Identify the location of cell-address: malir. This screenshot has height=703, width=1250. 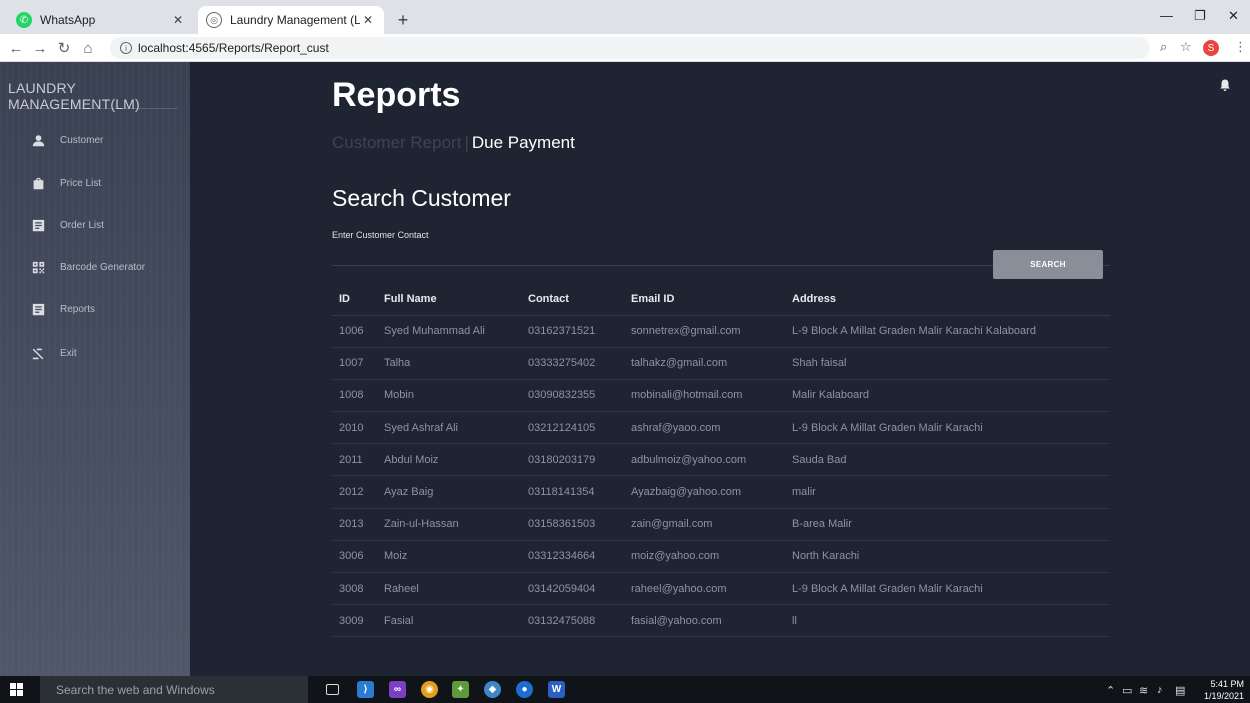
(947, 492).